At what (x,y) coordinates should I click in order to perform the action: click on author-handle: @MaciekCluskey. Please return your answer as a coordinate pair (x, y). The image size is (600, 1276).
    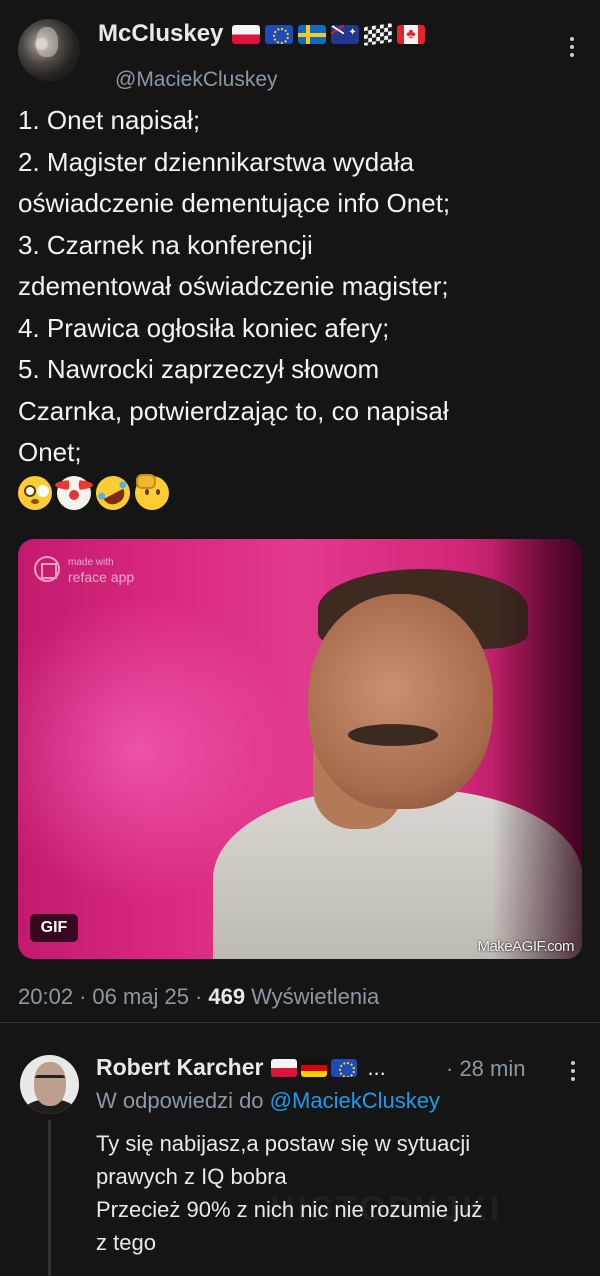
    Looking at the image, I should click on (196, 80).